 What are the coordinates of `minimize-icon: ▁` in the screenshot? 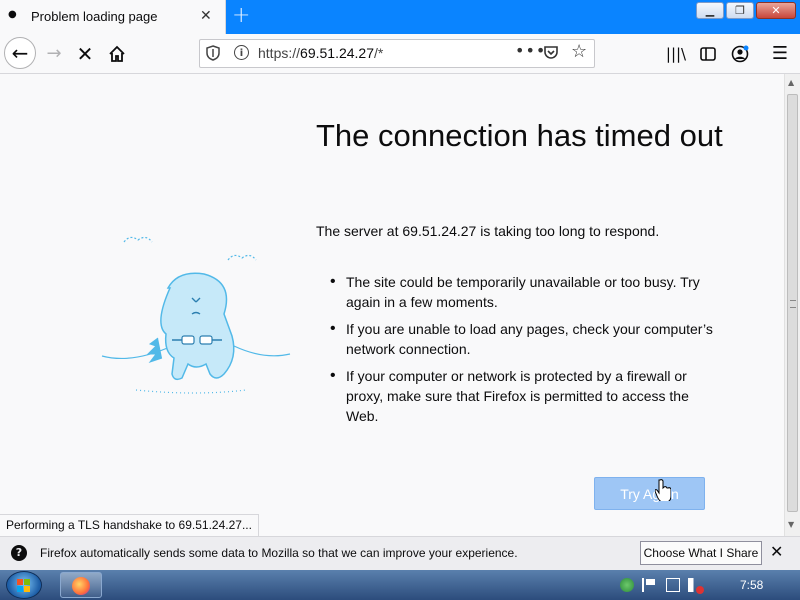 It's located at (710, 10).